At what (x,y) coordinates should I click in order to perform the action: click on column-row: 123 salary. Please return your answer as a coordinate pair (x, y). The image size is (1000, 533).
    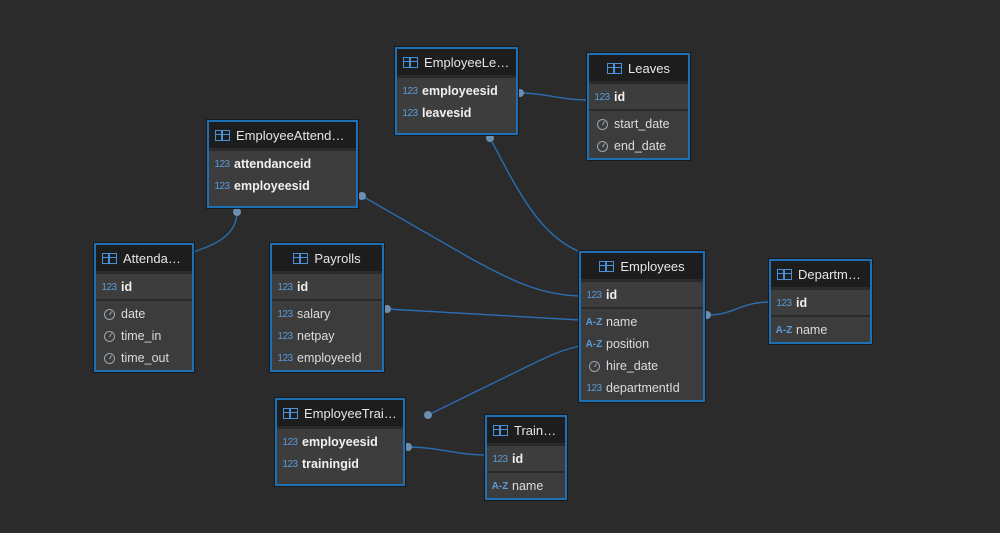
    Looking at the image, I should click on (327, 314).